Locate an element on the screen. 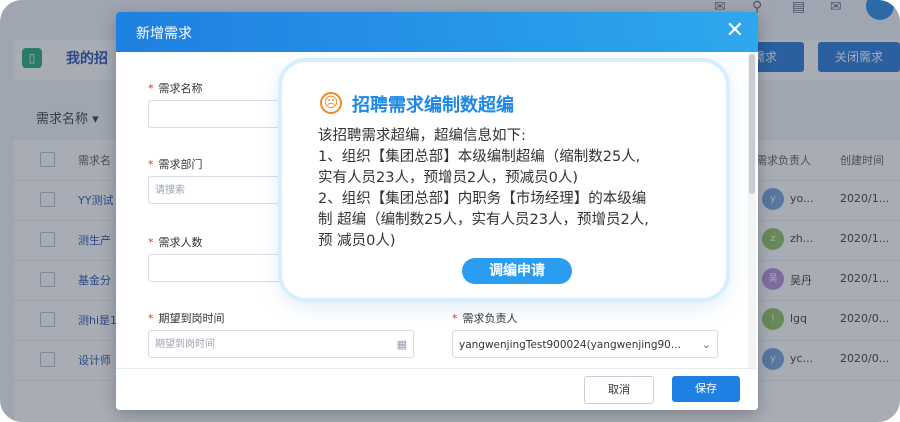 The height and width of the screenshot is (422, 900). date-field-label: * 期望到岗时间 is located at coordinates (186, 318).